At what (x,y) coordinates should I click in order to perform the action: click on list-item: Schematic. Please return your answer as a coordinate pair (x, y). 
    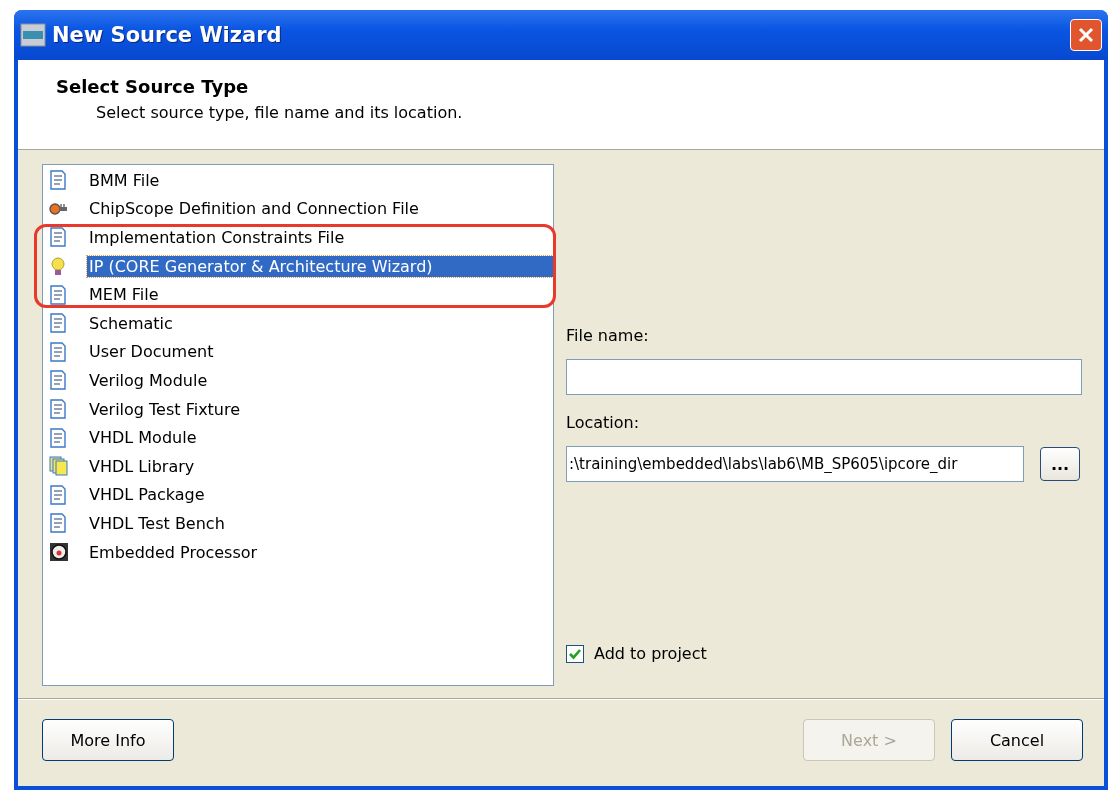
    Looking at the image, I should click on (131, 323).